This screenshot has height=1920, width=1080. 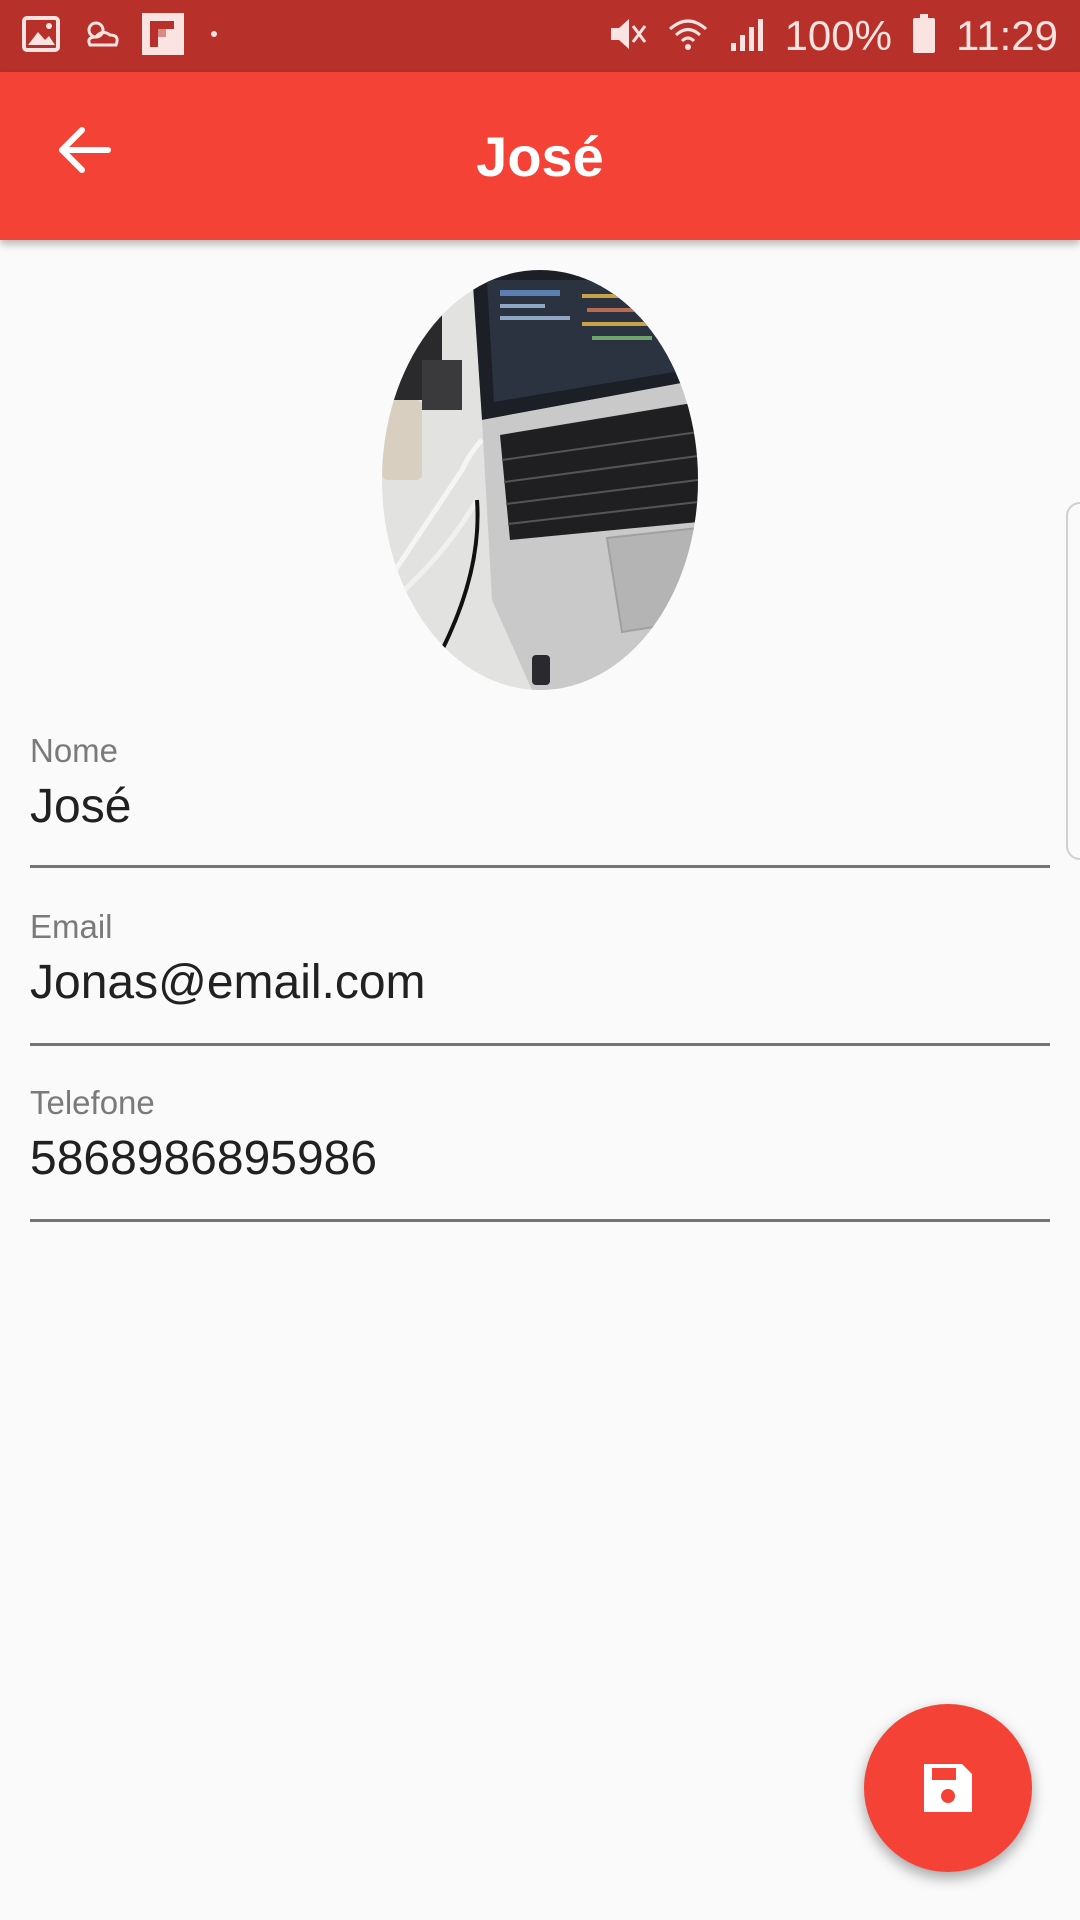 I want to click on laptop-photo-icon, so click(x=540, y=480).